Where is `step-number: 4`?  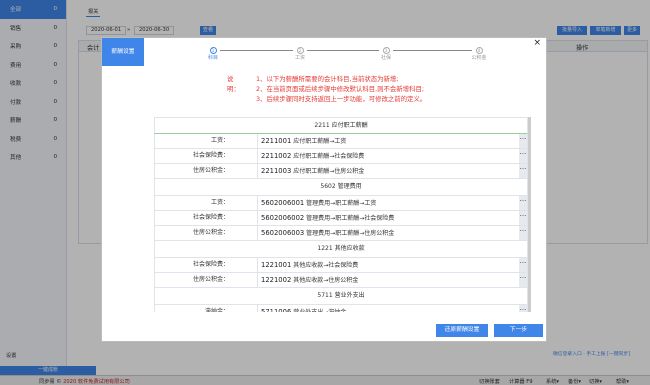 step-number: 4 is located at coordinates (479, 50).